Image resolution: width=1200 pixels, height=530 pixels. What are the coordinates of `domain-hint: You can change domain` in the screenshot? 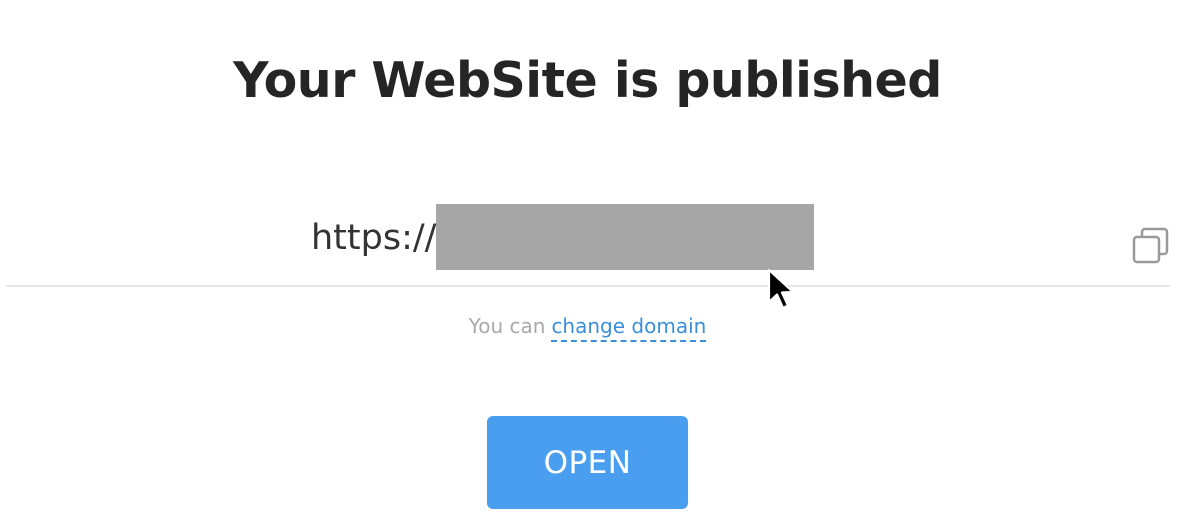 It's located at (587, 327).